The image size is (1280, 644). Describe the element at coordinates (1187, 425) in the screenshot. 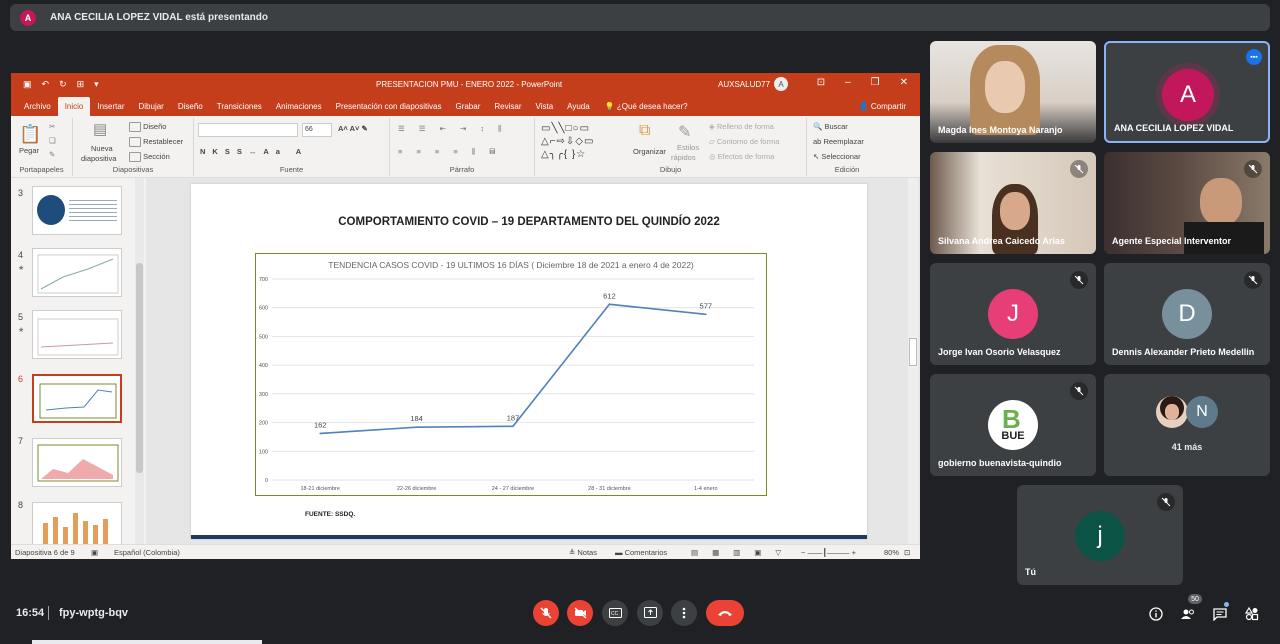

I see `more-participants-tile: N 41 más` at that location.